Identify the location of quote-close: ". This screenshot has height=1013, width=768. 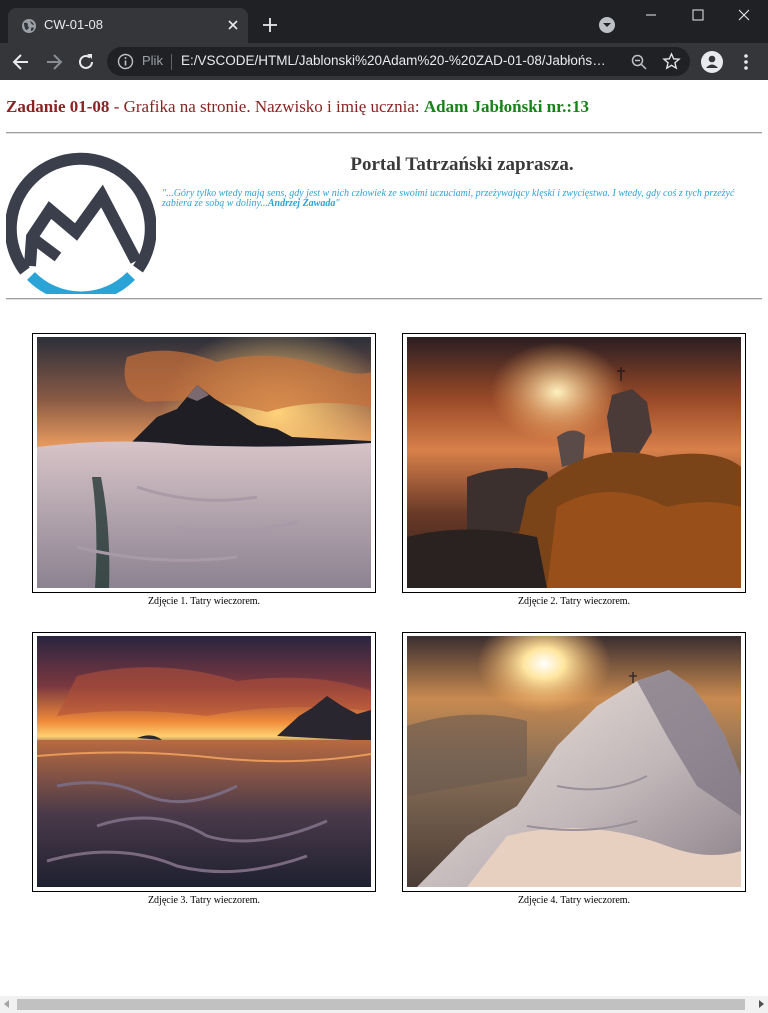
(337, 203).